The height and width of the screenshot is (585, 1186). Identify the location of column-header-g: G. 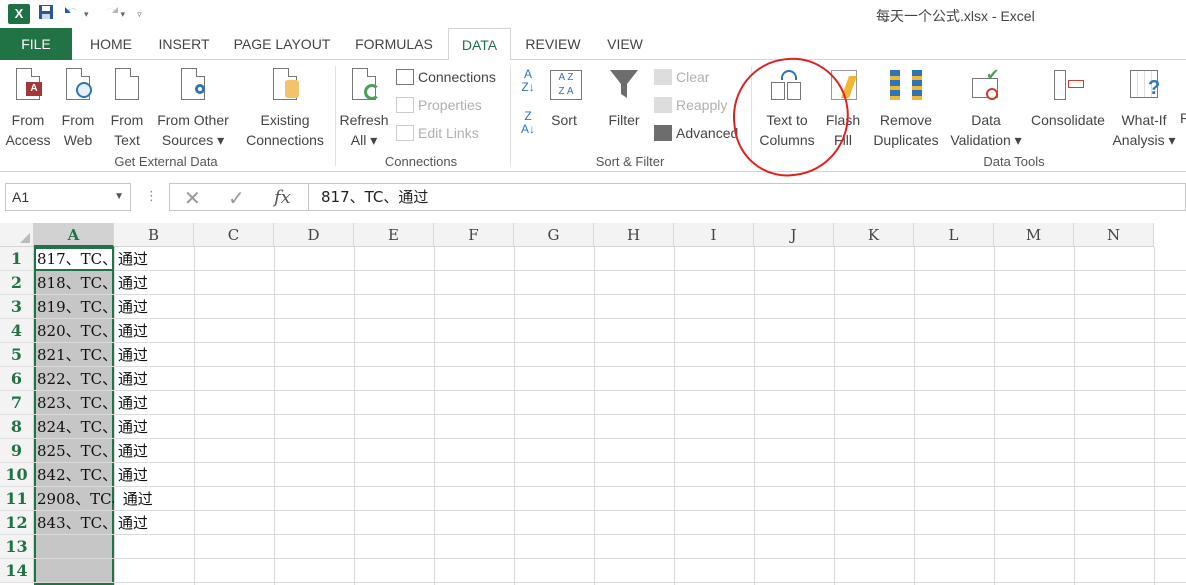
(554, 235).